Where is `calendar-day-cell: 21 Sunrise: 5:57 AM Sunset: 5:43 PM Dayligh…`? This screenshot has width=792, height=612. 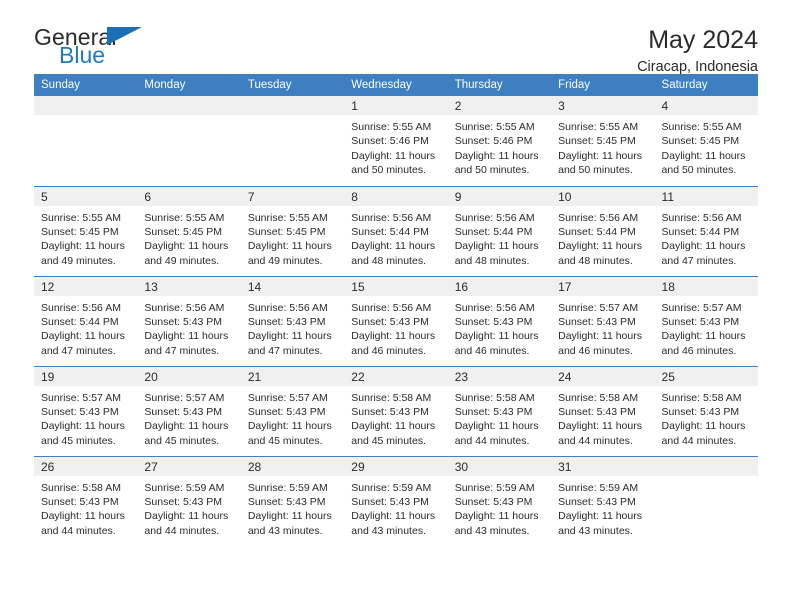
calendar-day-cell: 21 Sunrise: 5:57 AM Sunset: 5:43 PM Dayligh… is located at coordinates (292, 410).